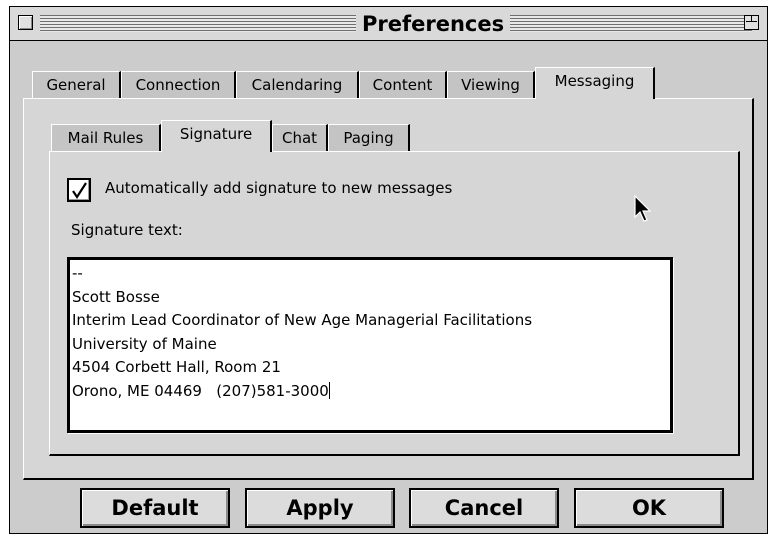  What do you see at coordinates (144, 343) in the screenshot?
I see `signature-line: University of Maine` at bounding box center [144, 343].